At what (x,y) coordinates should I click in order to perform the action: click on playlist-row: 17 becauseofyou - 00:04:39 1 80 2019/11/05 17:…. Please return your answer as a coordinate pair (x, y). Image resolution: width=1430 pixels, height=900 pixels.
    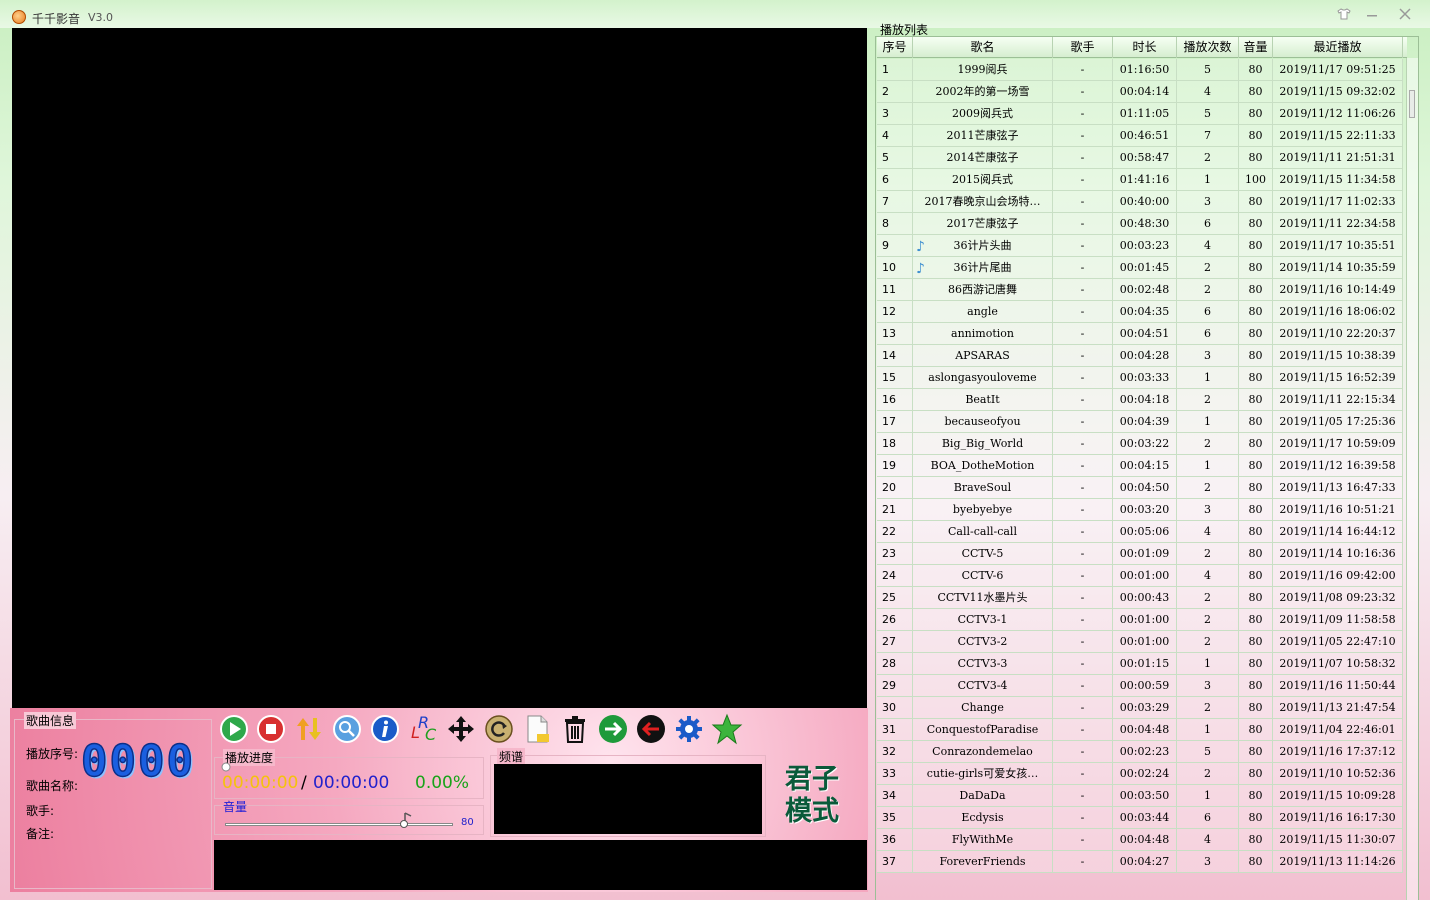
    Looking at the image, I should click on (1140, 422).